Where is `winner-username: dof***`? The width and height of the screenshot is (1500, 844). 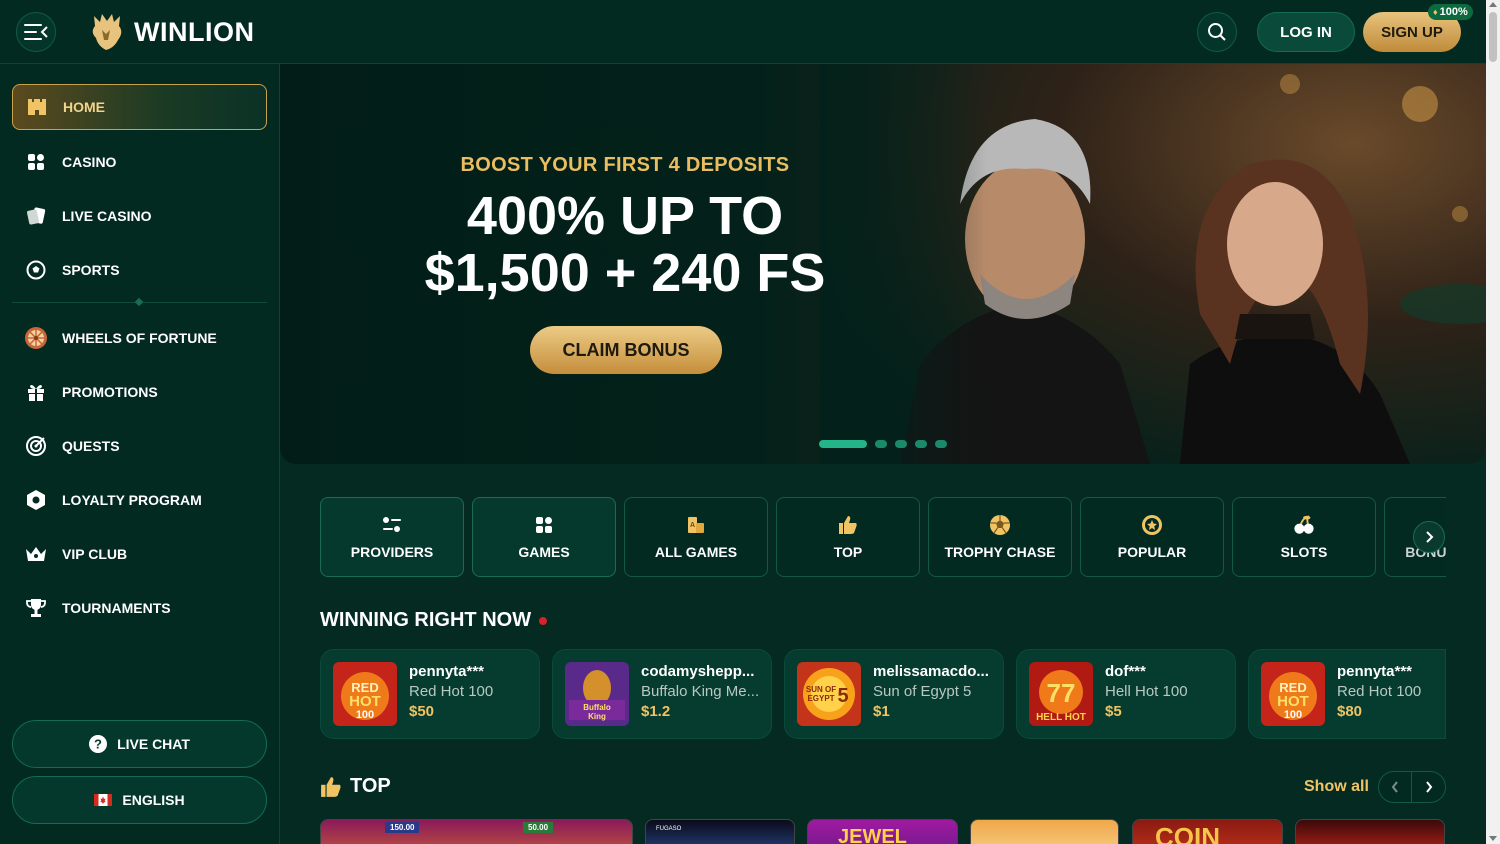
winner-username: dof*** is located at coordinates (1125, 671).